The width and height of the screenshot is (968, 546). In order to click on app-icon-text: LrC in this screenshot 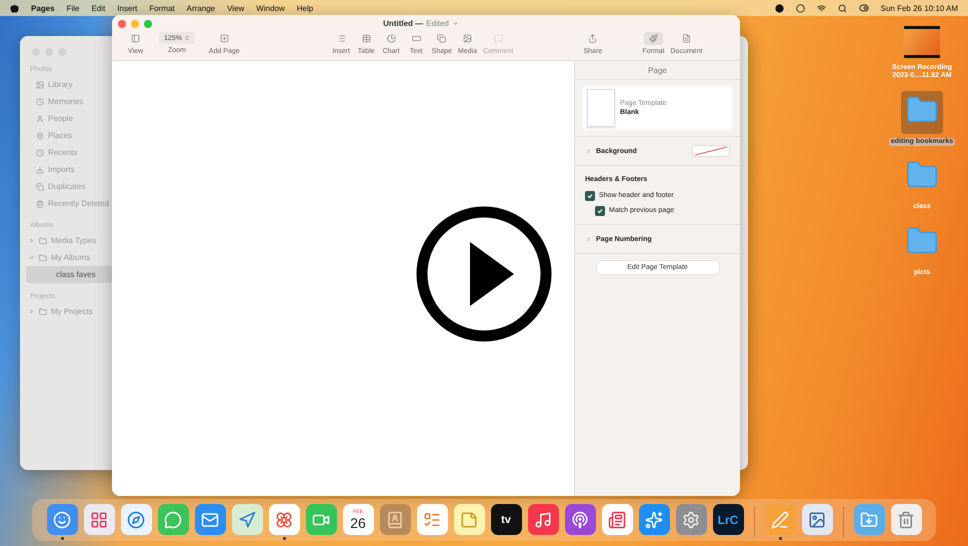, I will do `click(728, 519)`.